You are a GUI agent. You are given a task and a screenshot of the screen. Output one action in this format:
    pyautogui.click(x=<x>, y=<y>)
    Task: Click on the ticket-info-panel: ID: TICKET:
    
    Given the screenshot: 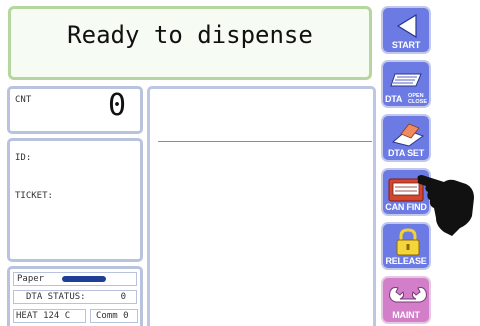 What is the action you would take?
    pyautogui.click(x=75, y=200)
    